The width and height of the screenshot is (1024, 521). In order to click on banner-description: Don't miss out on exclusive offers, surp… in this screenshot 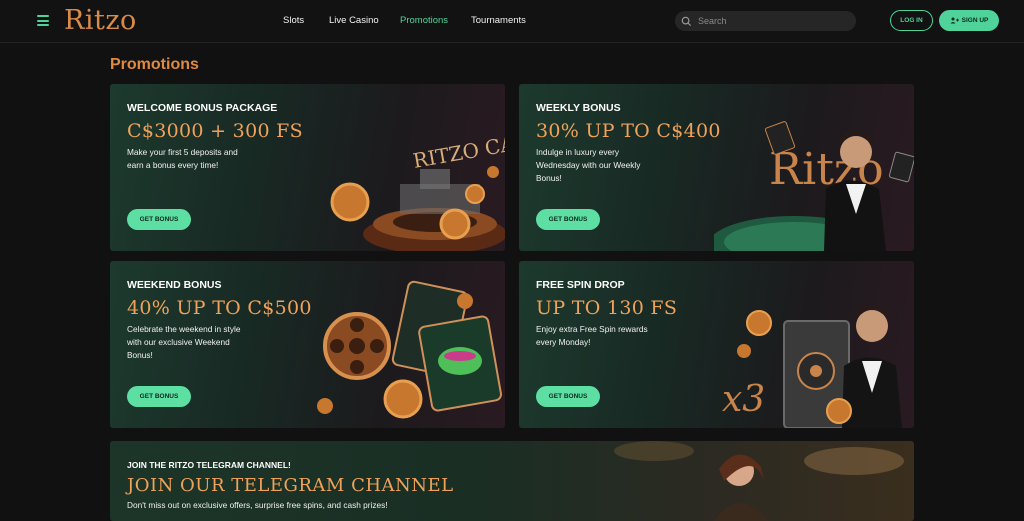, I will do `click(257, 505)`.